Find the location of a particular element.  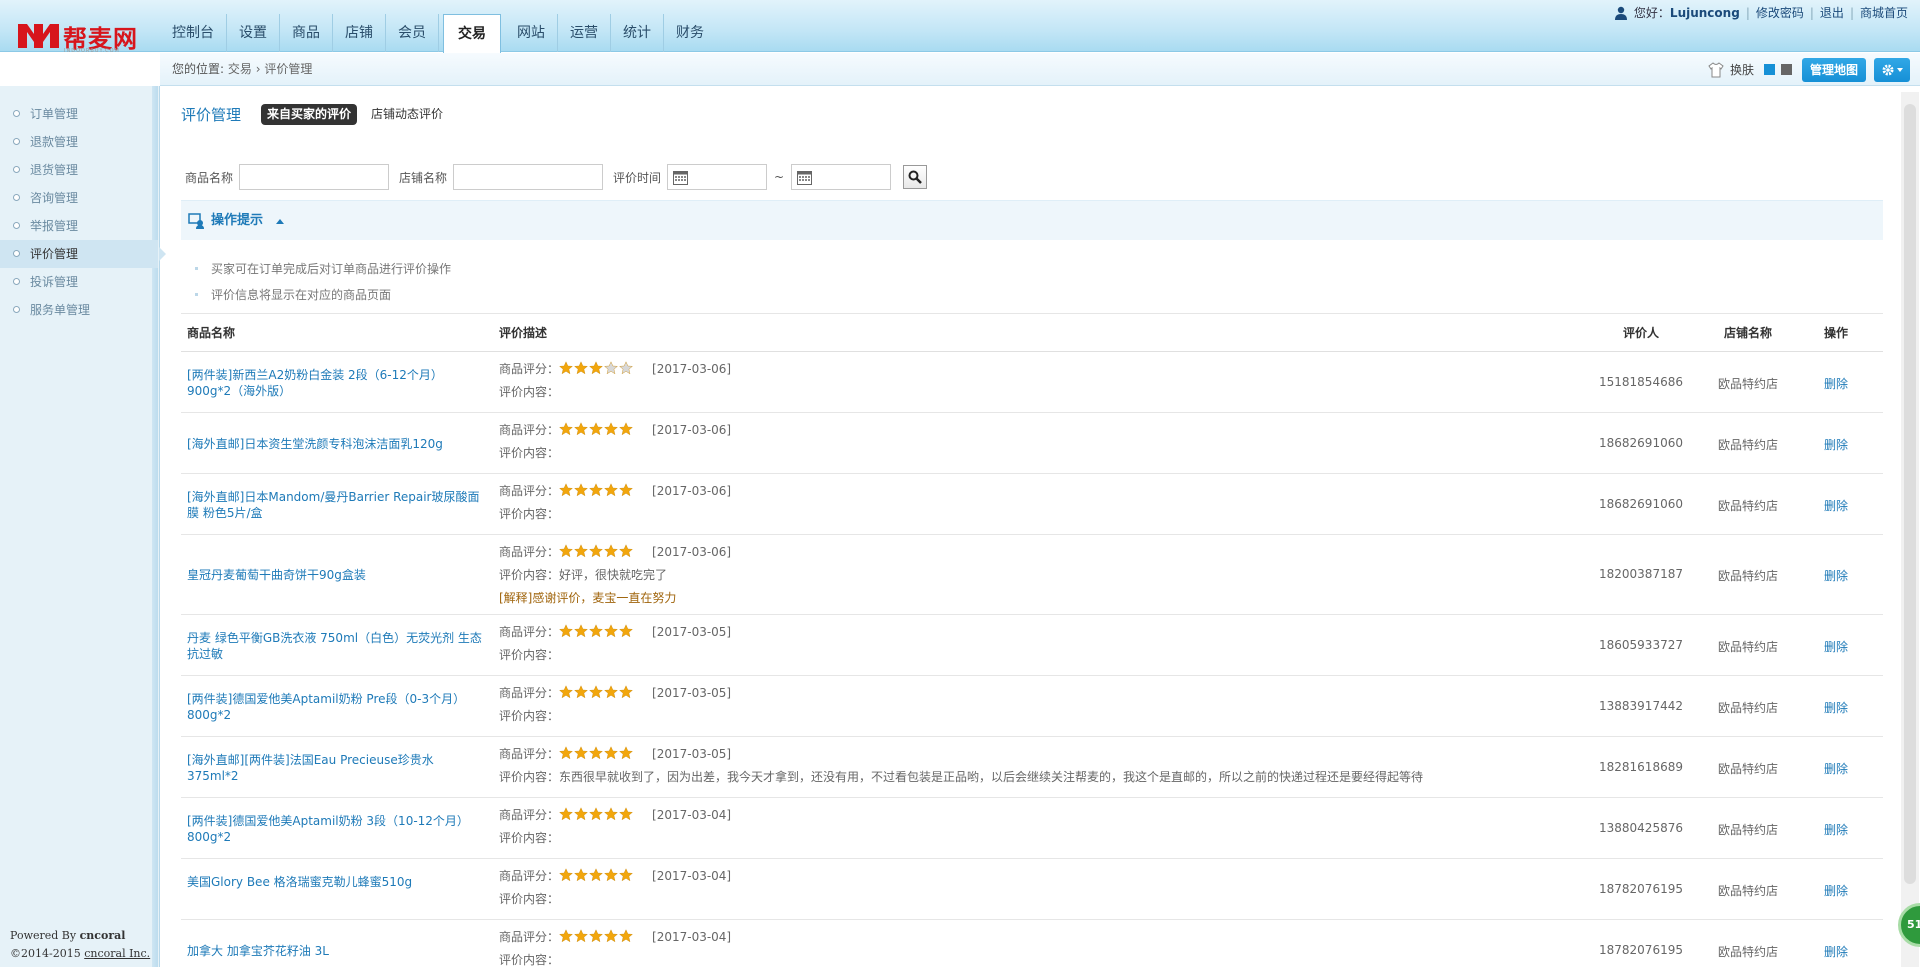

tab-shop-dynamic-reviews: 店铺动态评价 is located at coordinates (407, 114).